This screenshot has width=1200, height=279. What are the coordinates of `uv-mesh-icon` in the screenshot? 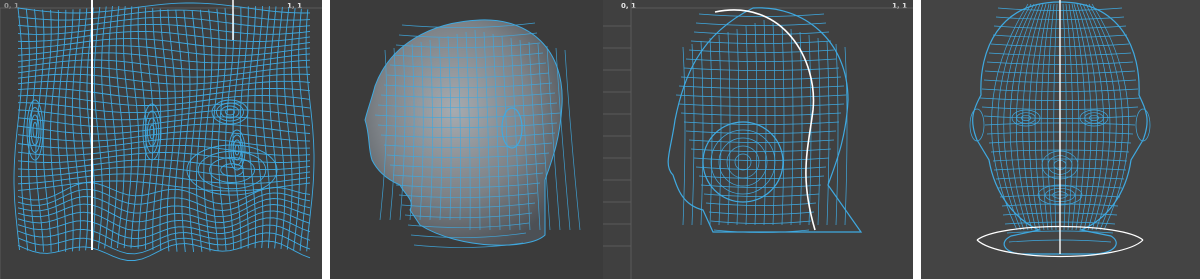 It's located at (1060, 129).